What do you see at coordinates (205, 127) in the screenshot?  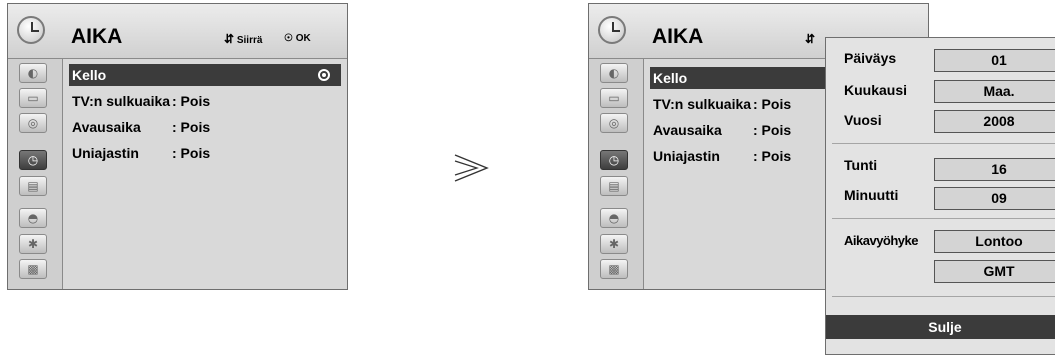 I see `menu-item-on-time: Avausaika : Pois` at bounding box center [205, 127].